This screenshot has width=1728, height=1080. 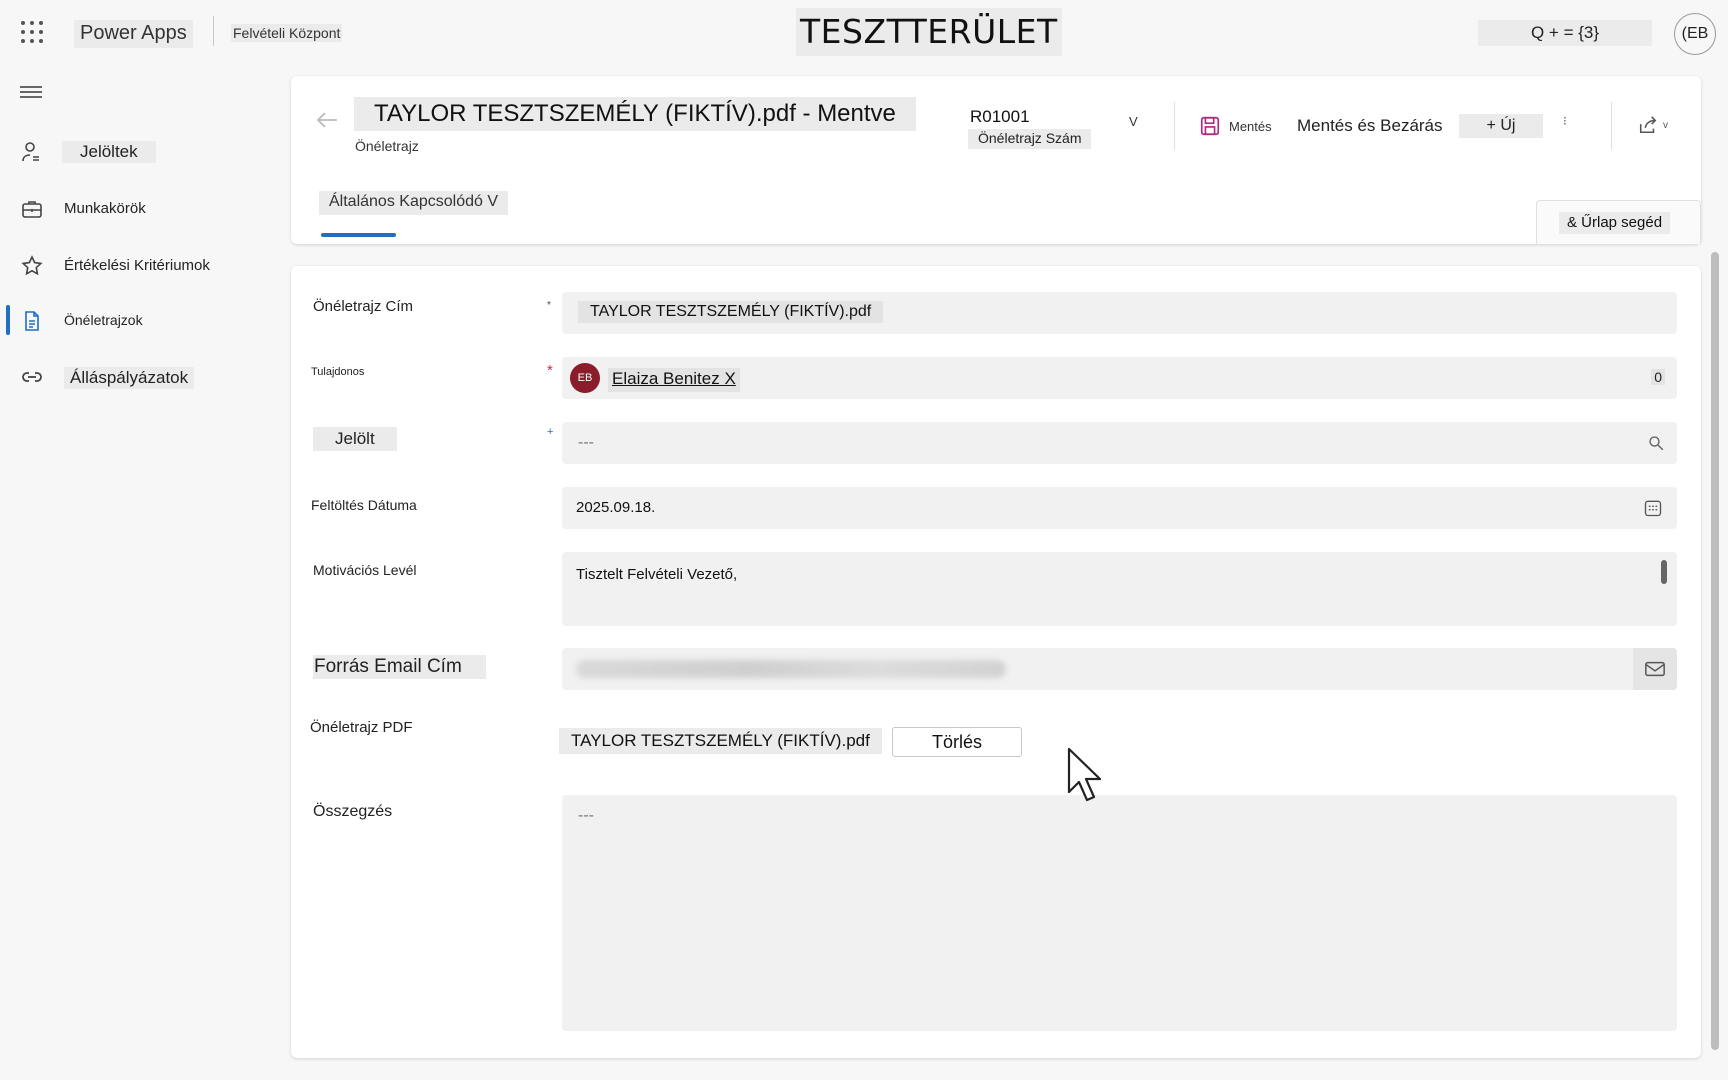 I want to click on delete-file-button: Törlés, so click(x=957, y=742).